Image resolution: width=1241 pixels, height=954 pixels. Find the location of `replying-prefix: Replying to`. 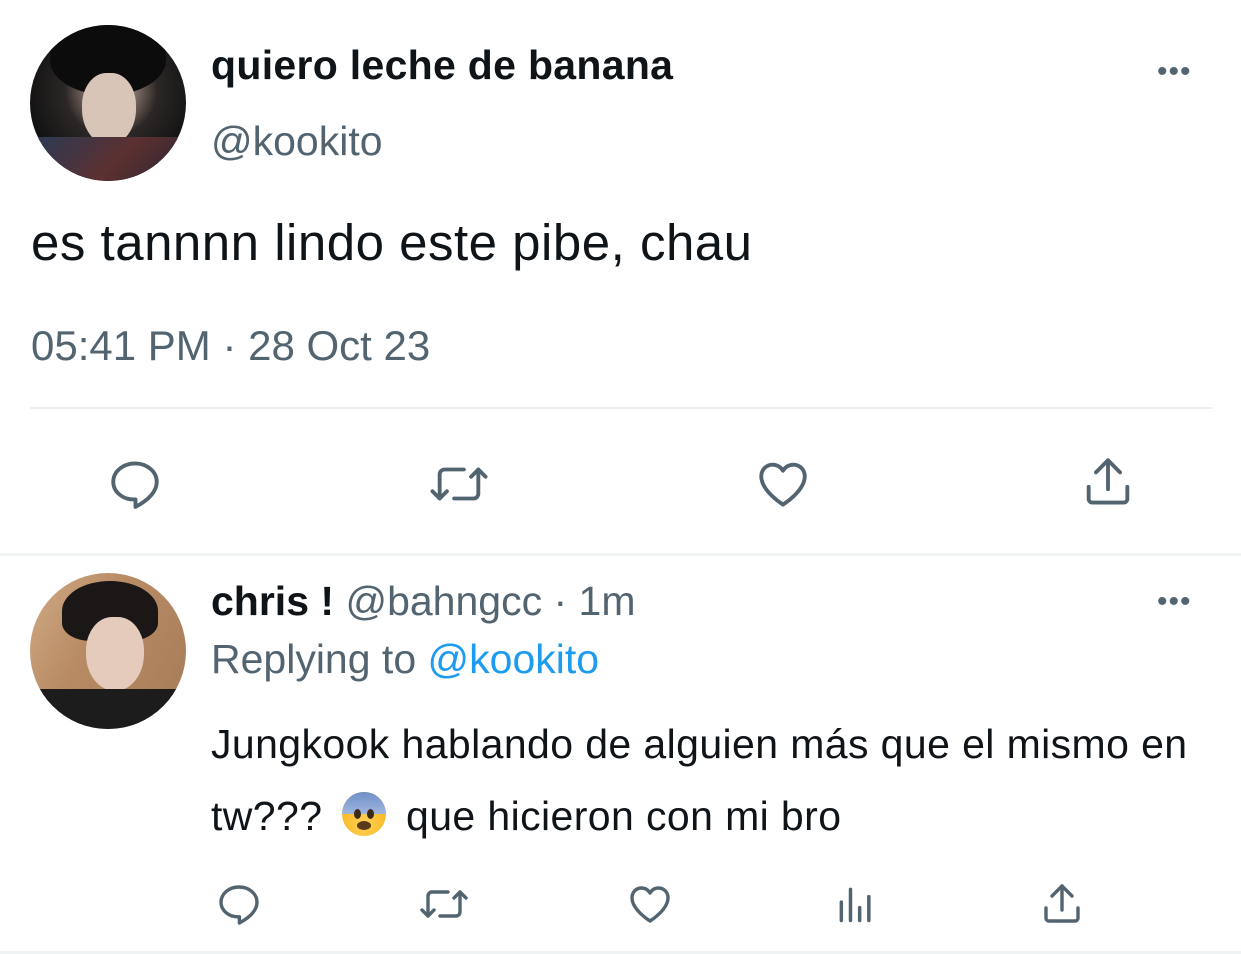

replying-prefix: Replying to is located at coordinates (314, 659).